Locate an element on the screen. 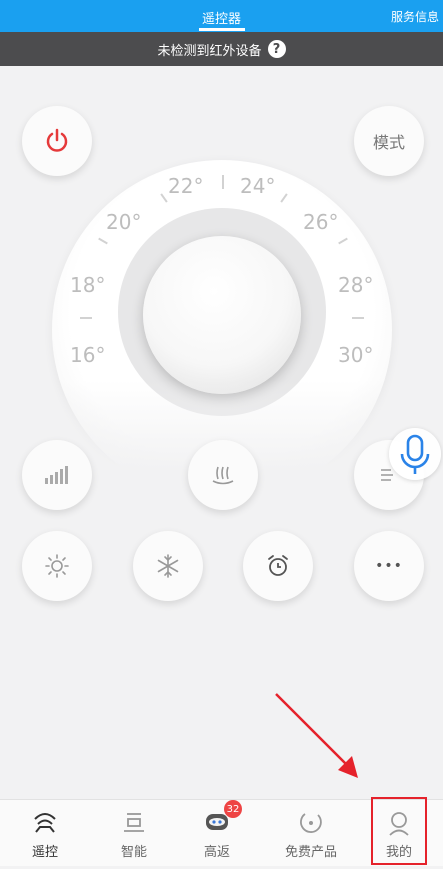  top-bar: 遥控器 服务信息 is located at coordinates (221, 16).